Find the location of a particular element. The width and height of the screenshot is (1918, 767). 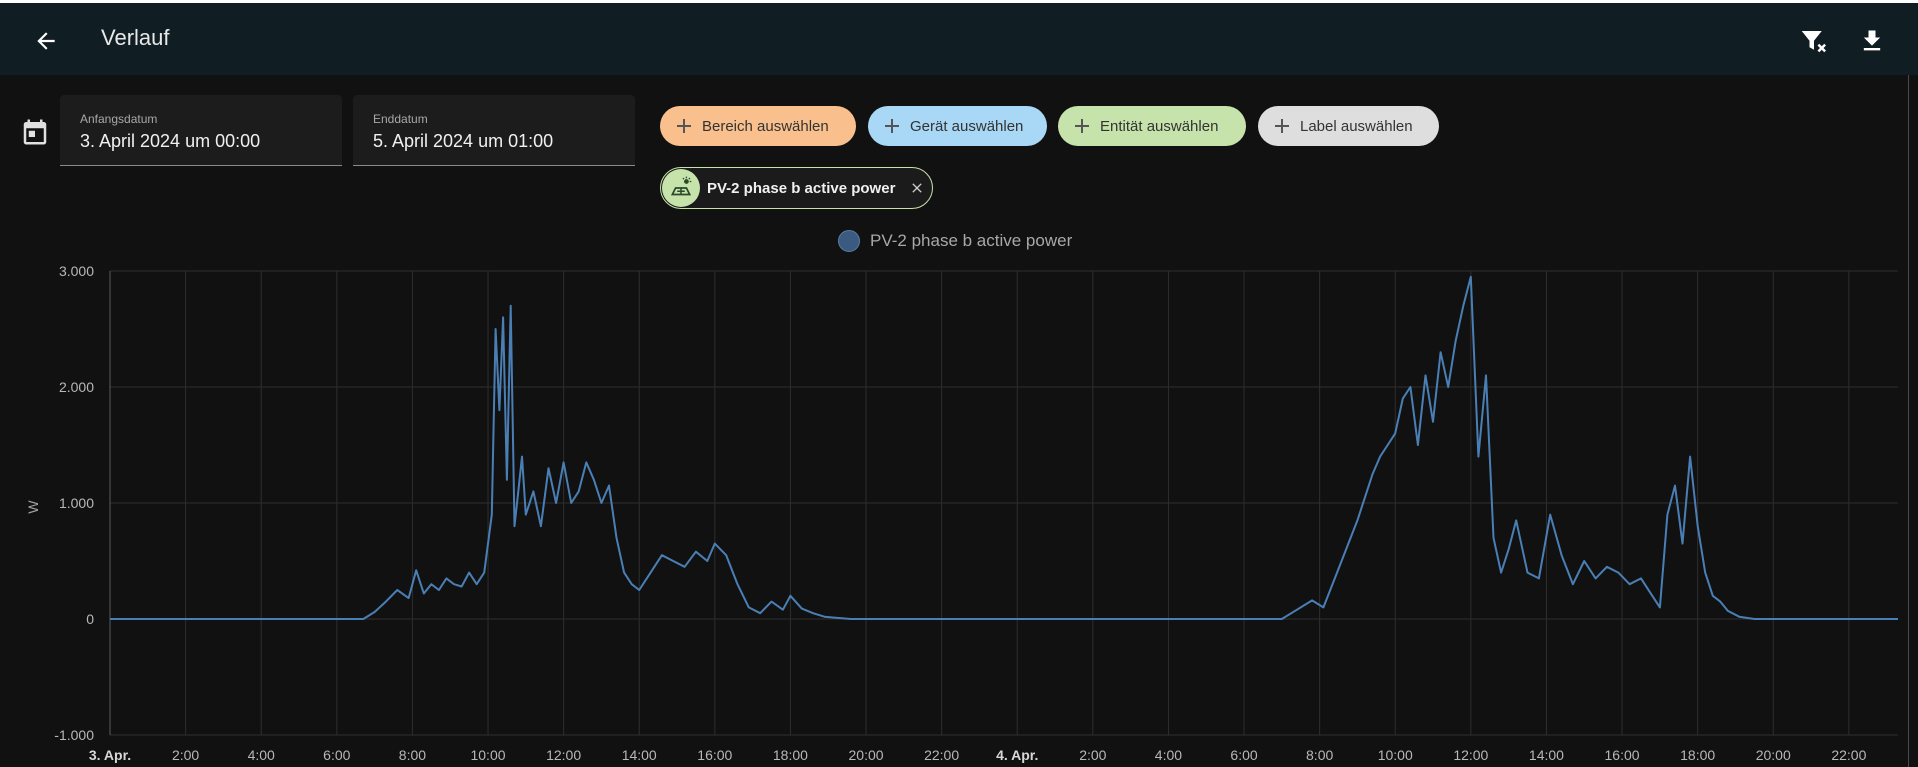

select-device-chip: Gerät auswählen is located at coordinates (957, 126).